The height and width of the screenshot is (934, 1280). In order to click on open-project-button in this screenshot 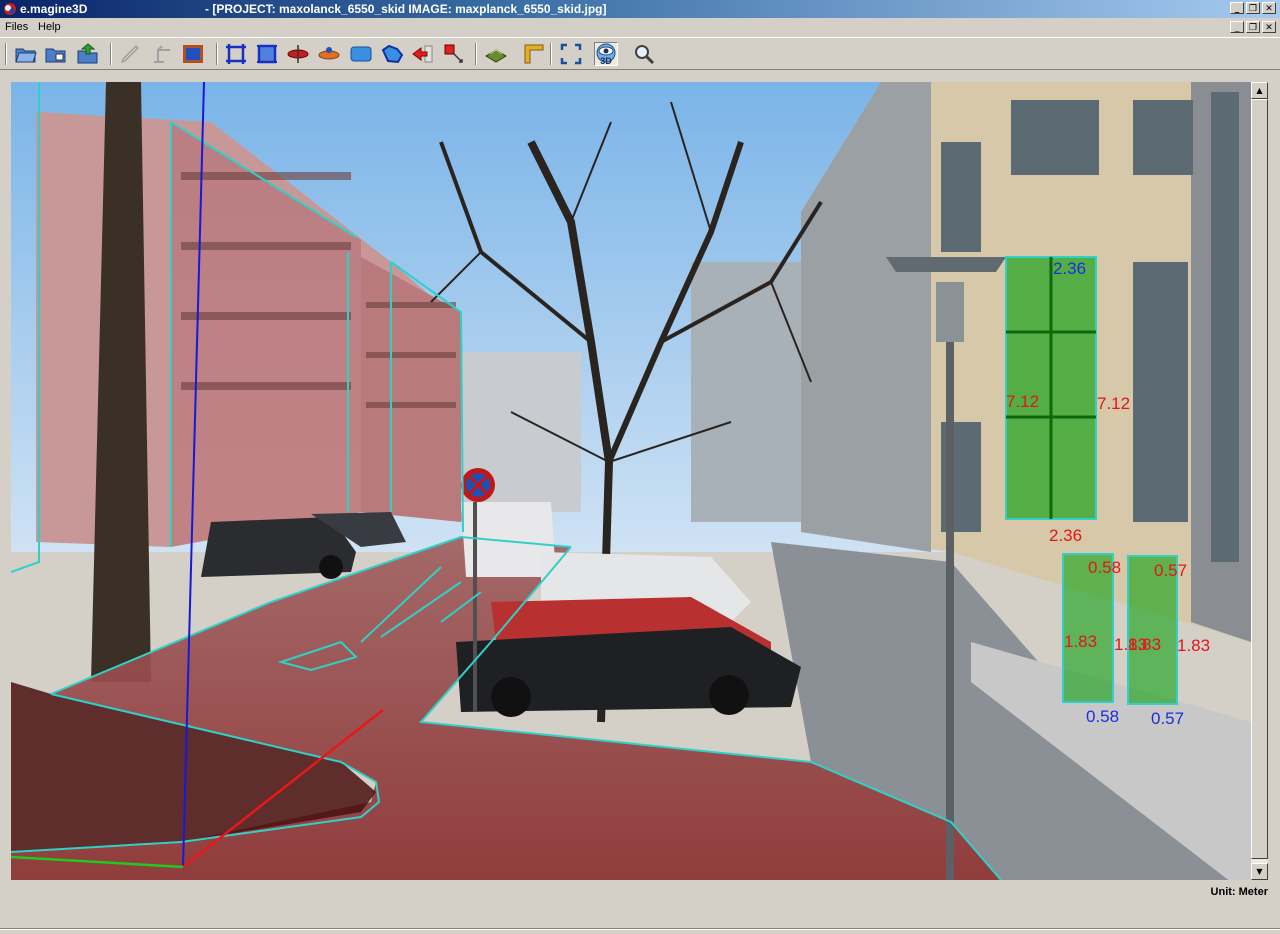, I will do `click(56, 54)`.